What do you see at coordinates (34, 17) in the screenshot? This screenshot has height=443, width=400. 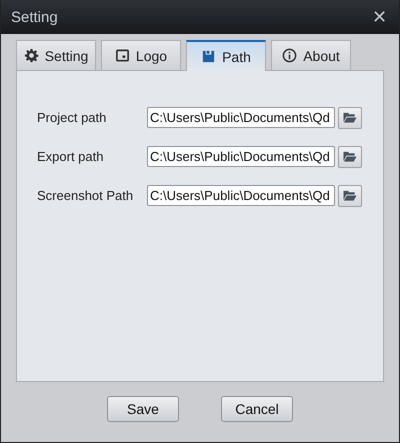 I see `window-title: Setting` at bounding box center [34, 17].